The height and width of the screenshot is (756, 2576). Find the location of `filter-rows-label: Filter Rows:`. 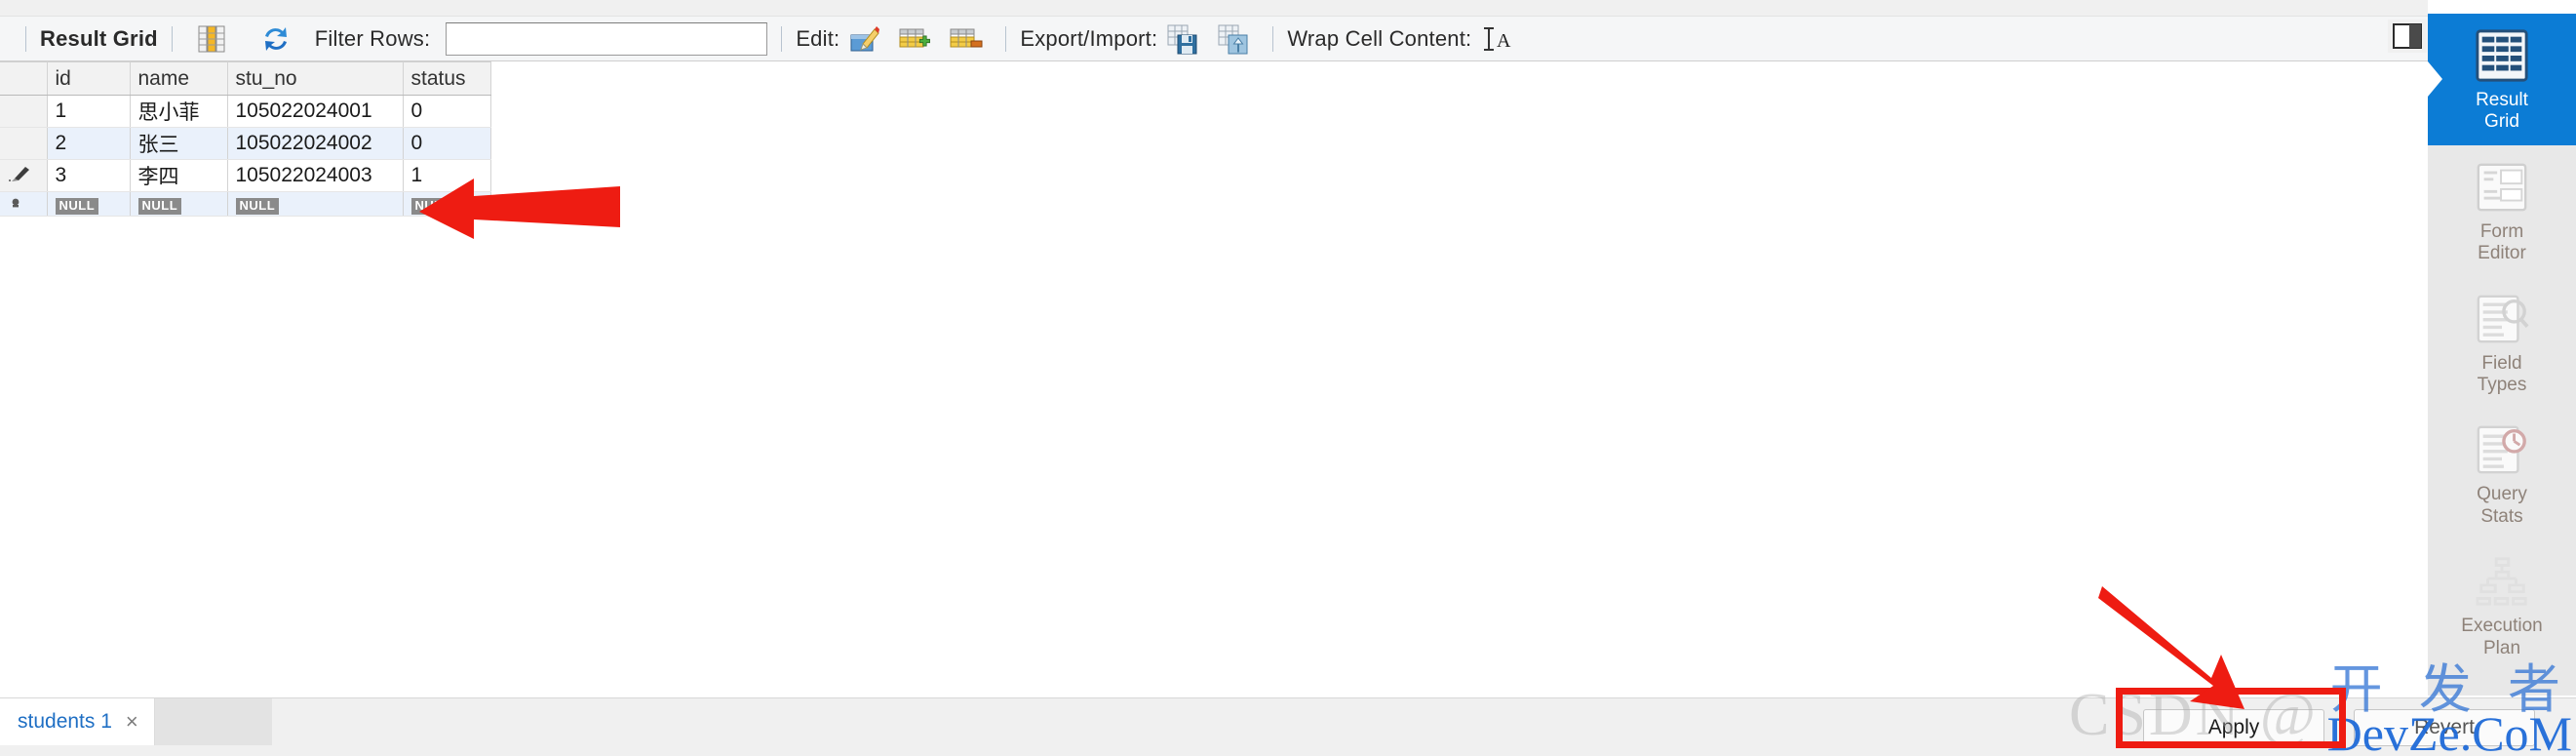

filter-rows-label: Filter Rows: is located at coordinates (372, 38).